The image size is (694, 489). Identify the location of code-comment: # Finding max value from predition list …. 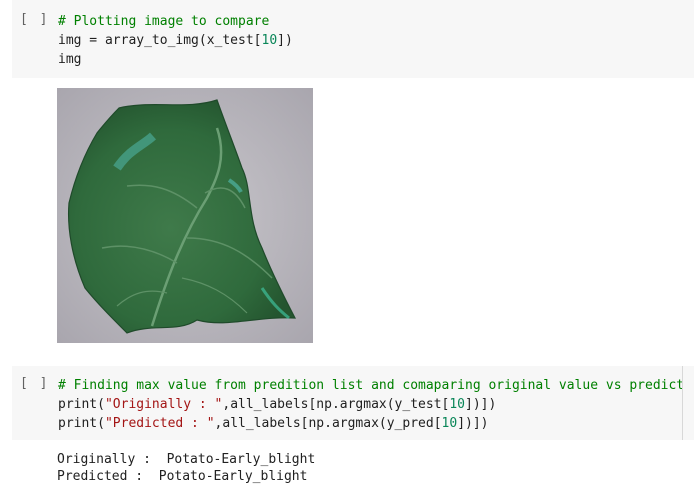
(376, 385).